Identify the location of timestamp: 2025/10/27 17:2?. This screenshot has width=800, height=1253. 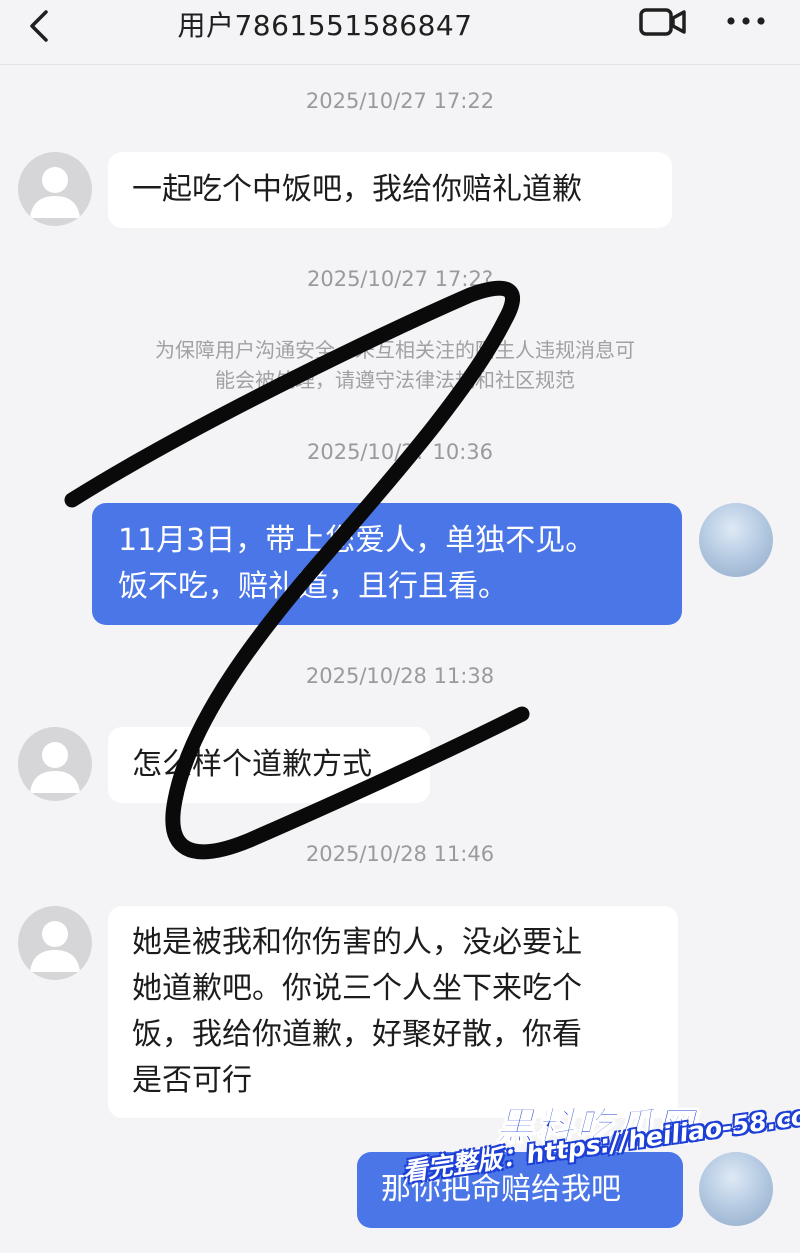
(400, 279).